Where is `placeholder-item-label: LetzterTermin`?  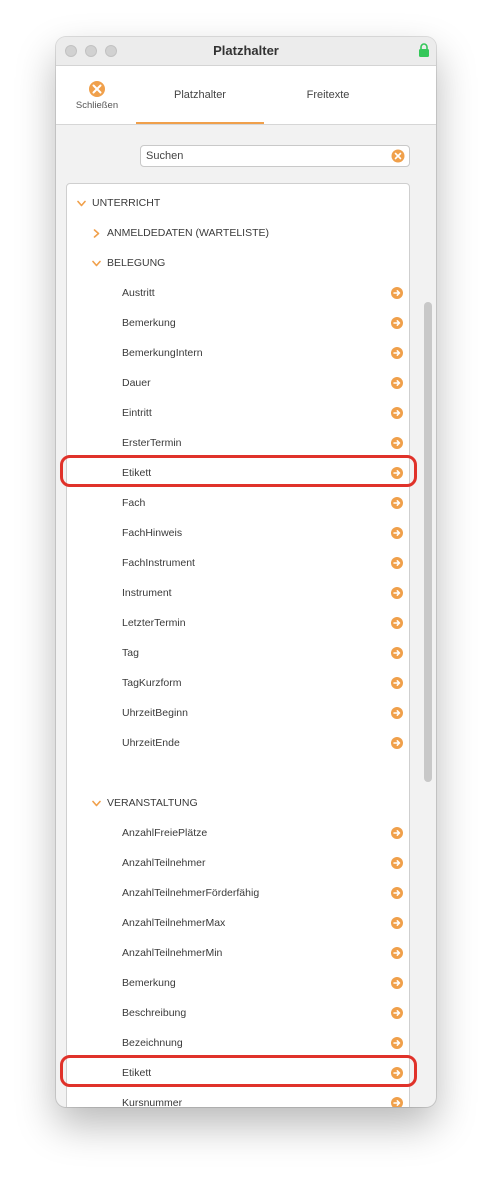 placeholder-item-label: LetzterTermin is located at coordinates (154, 623).